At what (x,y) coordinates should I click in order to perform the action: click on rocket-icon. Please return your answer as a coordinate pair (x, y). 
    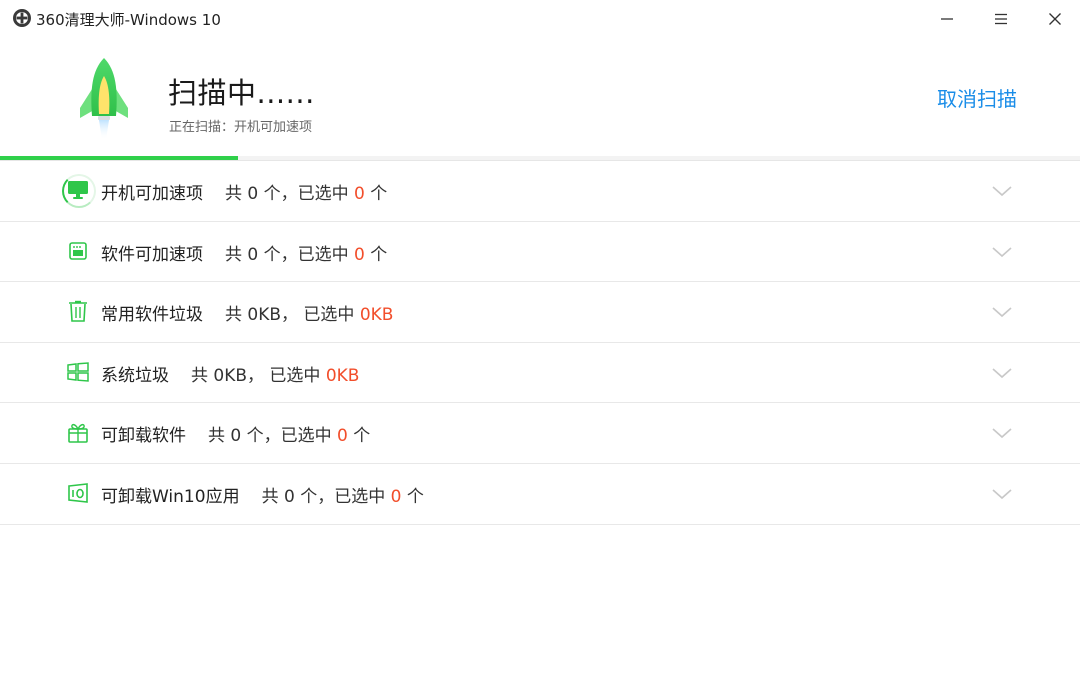
    Looking at the image, I should click on (104, 99).